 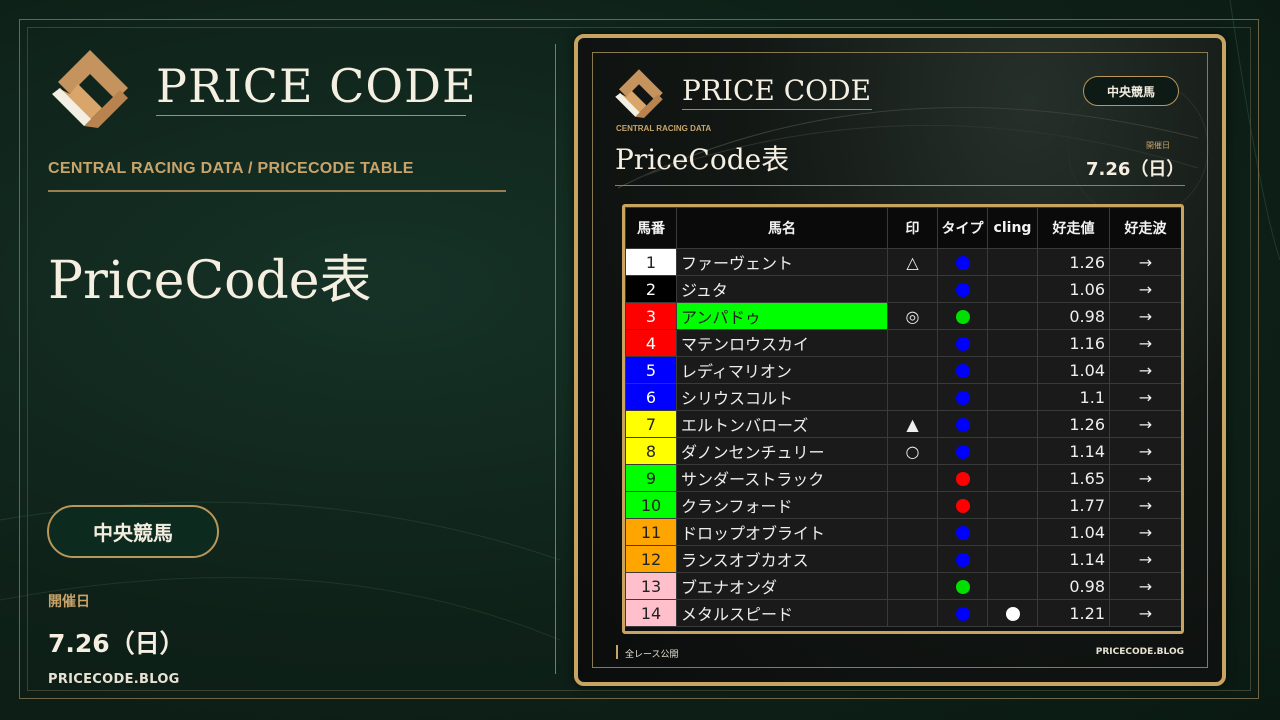 I want to click on score-cell: 1.16, so click(x=1073, y=343).